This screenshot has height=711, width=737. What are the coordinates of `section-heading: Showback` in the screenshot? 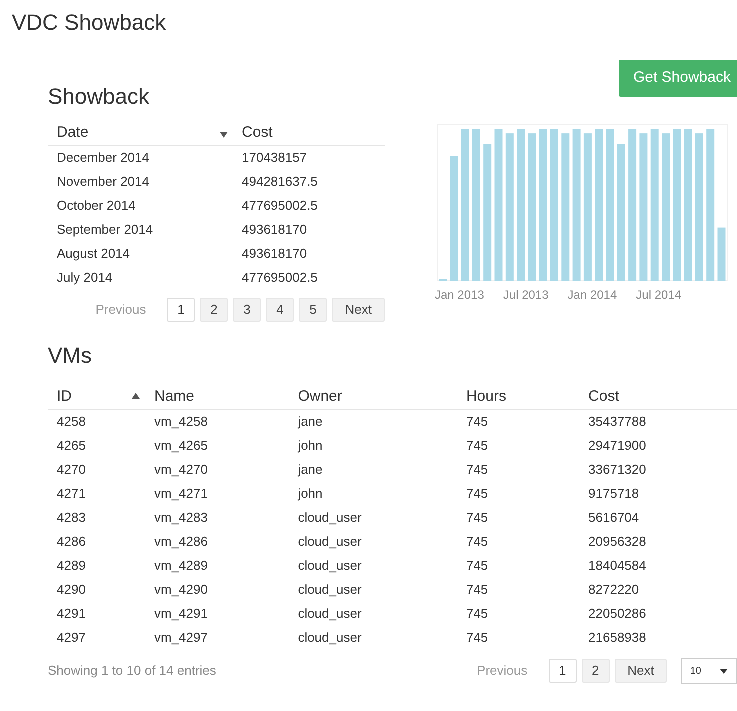 It's located at (99, 97).